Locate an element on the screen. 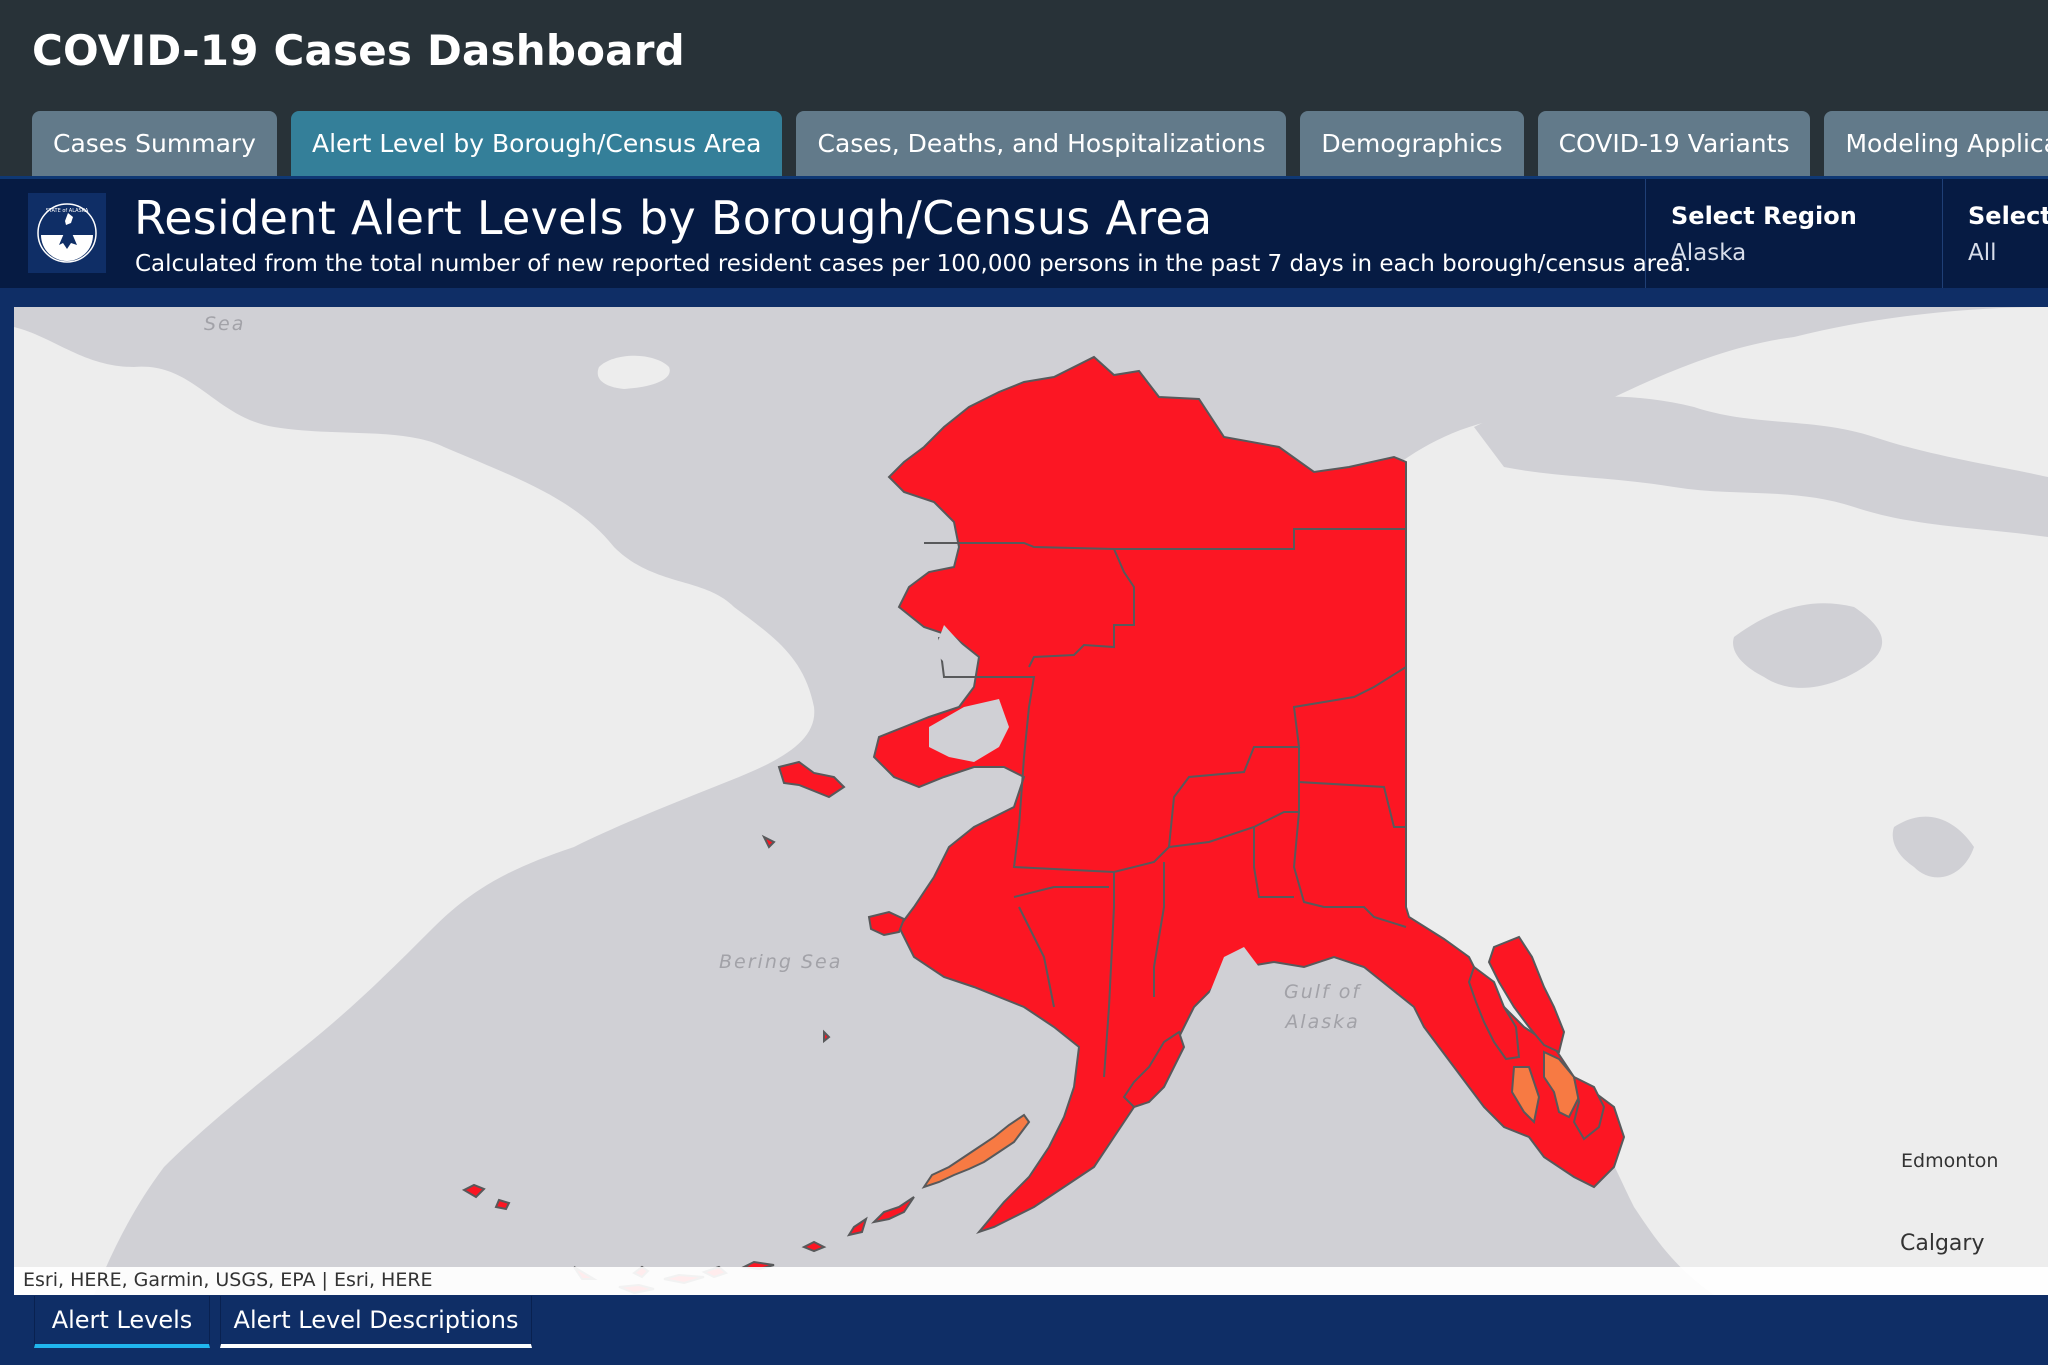 Image resolution: width=2048 pixels, height=1365 pixels. tab-alert-level: Alert Level by Borough/Census Area is located at coordinates (536, 143).